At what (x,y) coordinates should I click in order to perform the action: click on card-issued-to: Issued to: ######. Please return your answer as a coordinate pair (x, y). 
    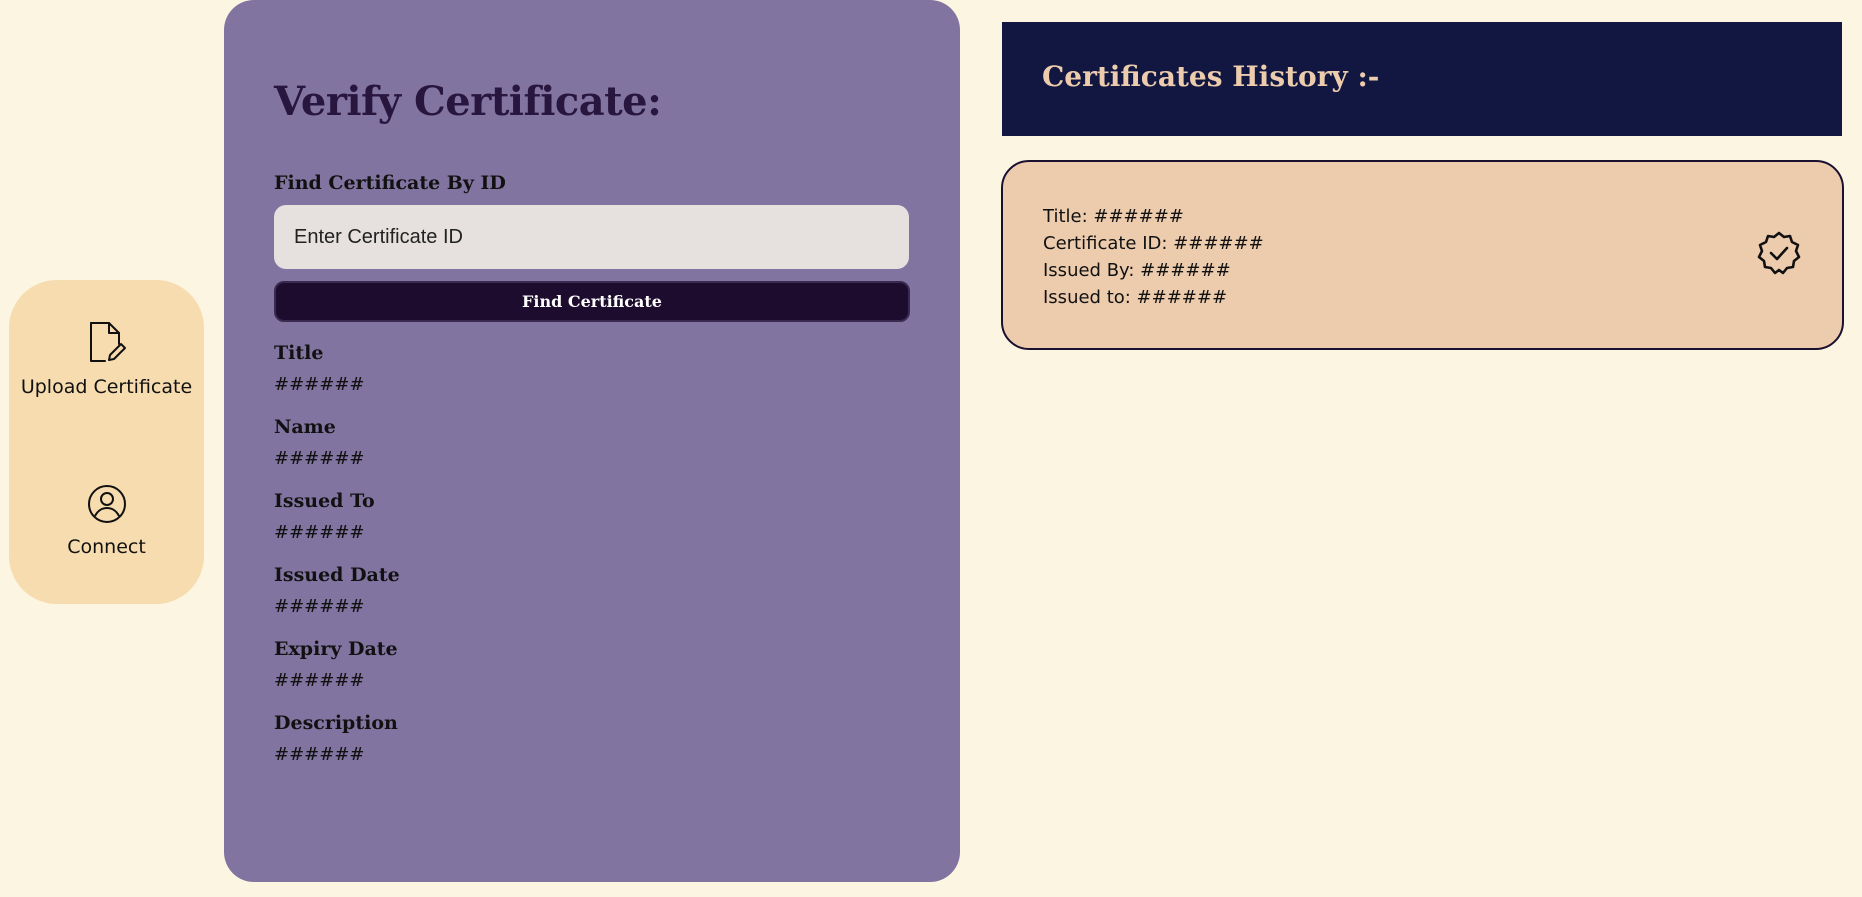
    Looking at the image, I should click on (1135, 297).